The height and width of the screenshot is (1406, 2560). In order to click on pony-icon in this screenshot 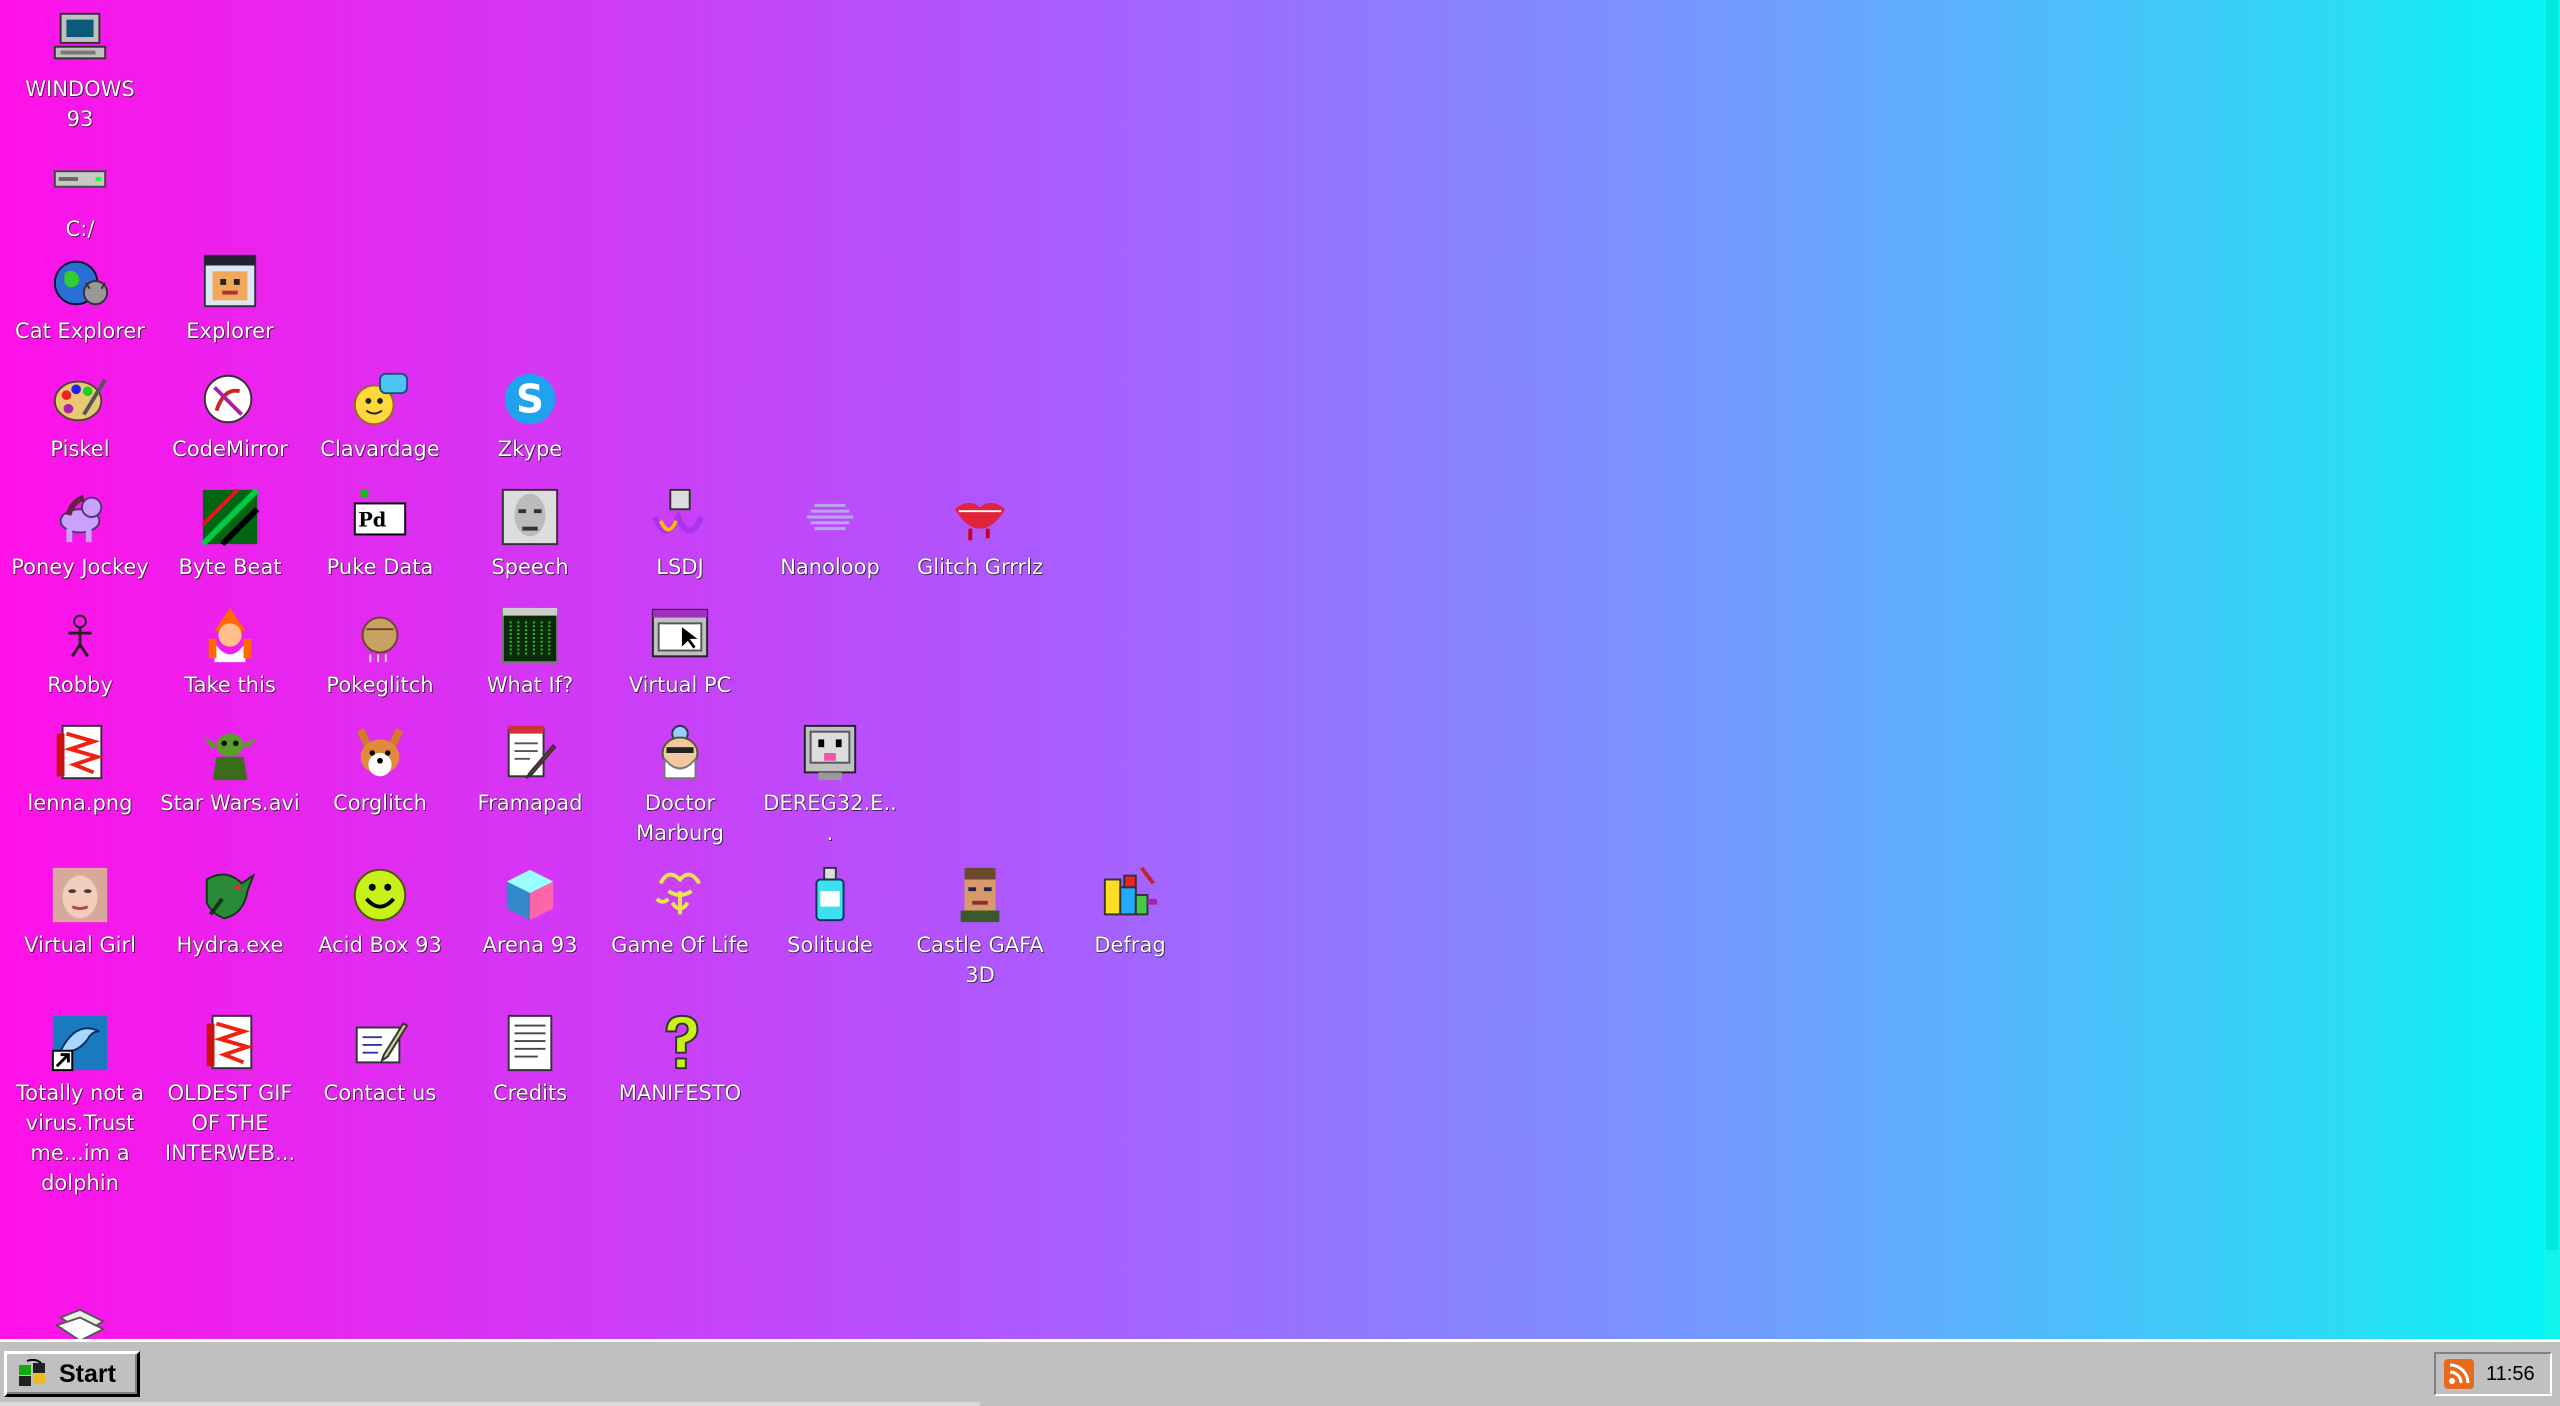, I will do `click(80, 517)`.